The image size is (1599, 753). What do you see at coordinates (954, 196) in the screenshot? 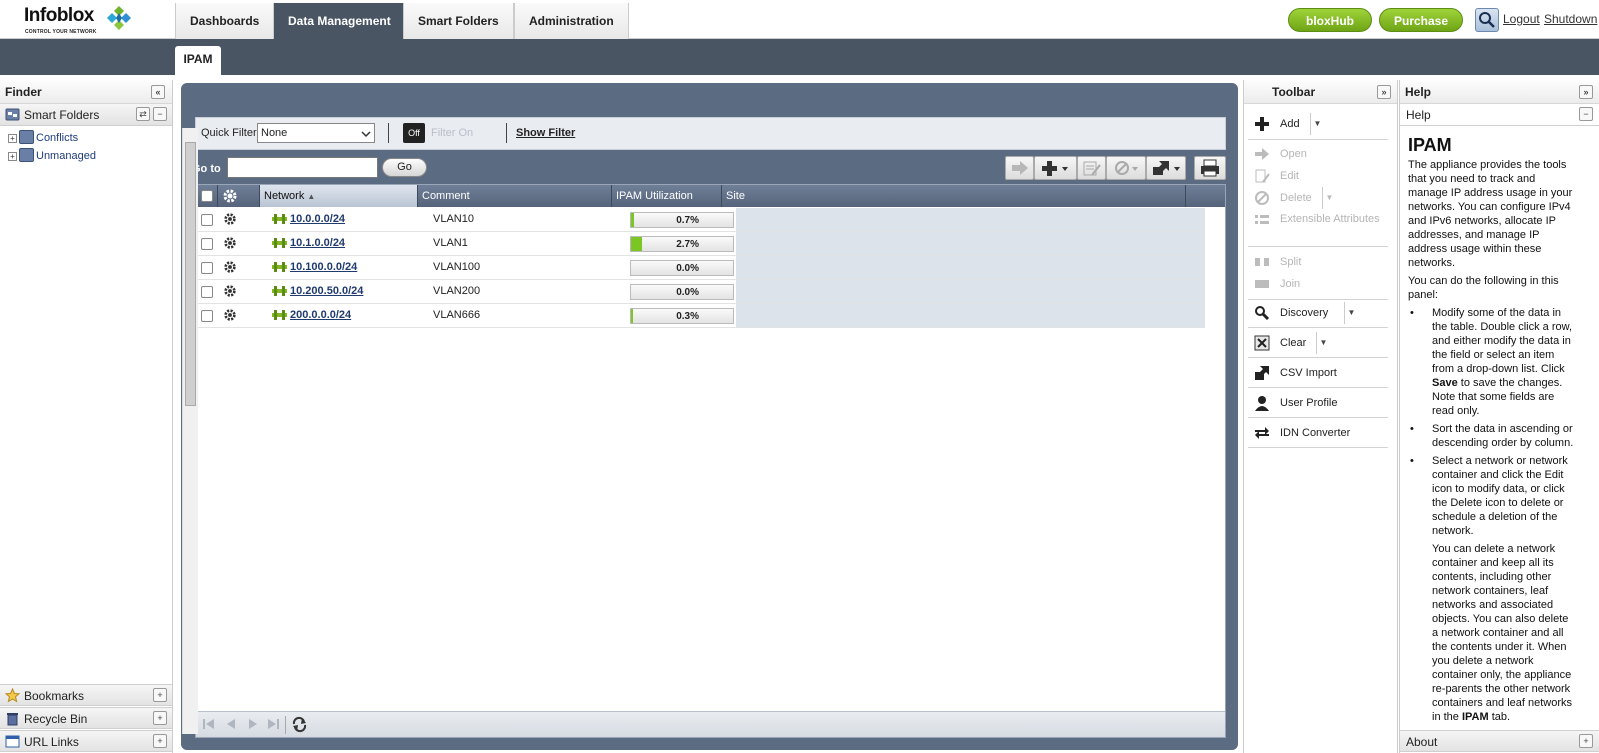
I see `column-site: Site` at bounding box center [954, 196].